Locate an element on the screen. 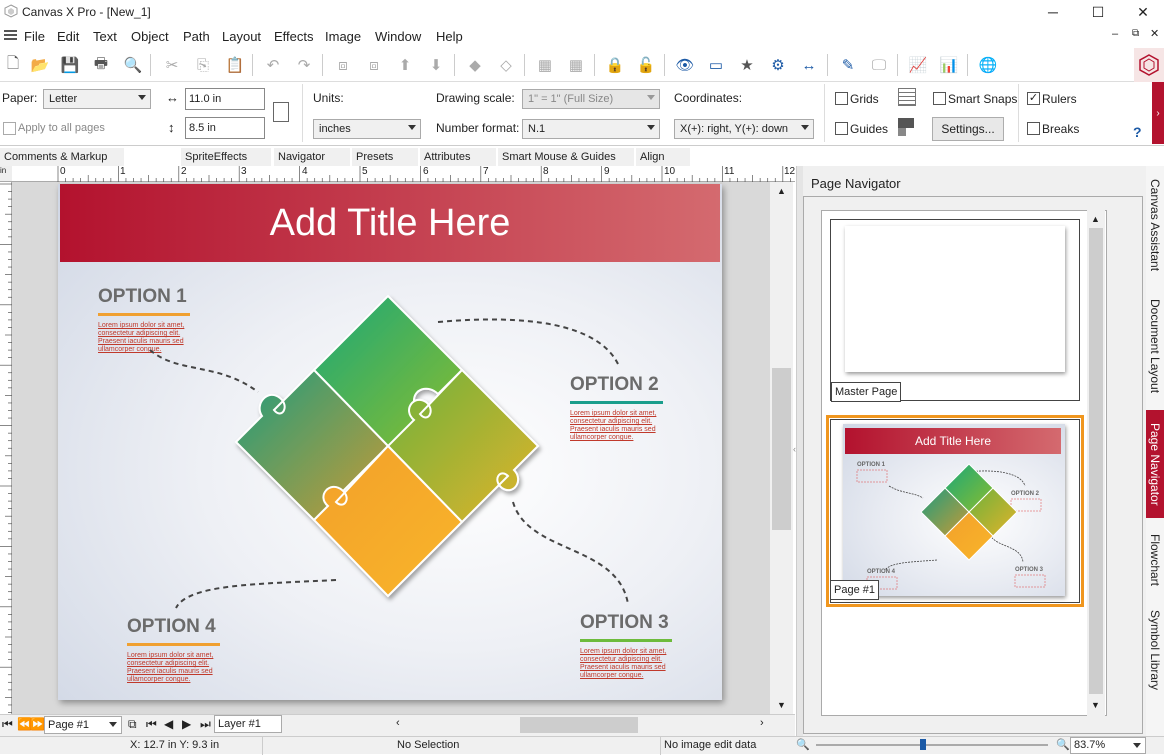 This screenshot has height=755, width=1164. combine-icon: ▦ is located at coordinates (545, 65).